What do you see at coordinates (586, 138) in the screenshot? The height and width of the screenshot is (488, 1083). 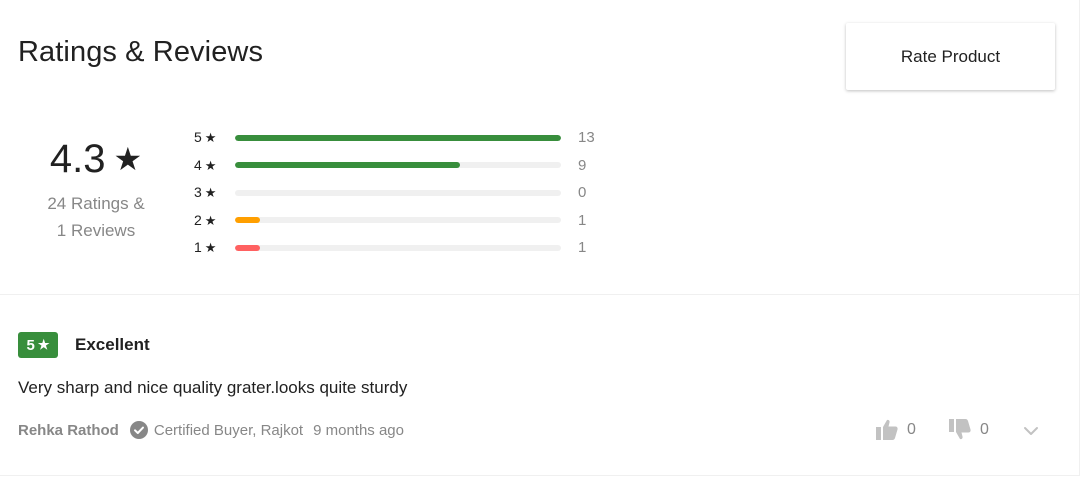 I see `rating-count: 13` at bounding box center [586, 138].